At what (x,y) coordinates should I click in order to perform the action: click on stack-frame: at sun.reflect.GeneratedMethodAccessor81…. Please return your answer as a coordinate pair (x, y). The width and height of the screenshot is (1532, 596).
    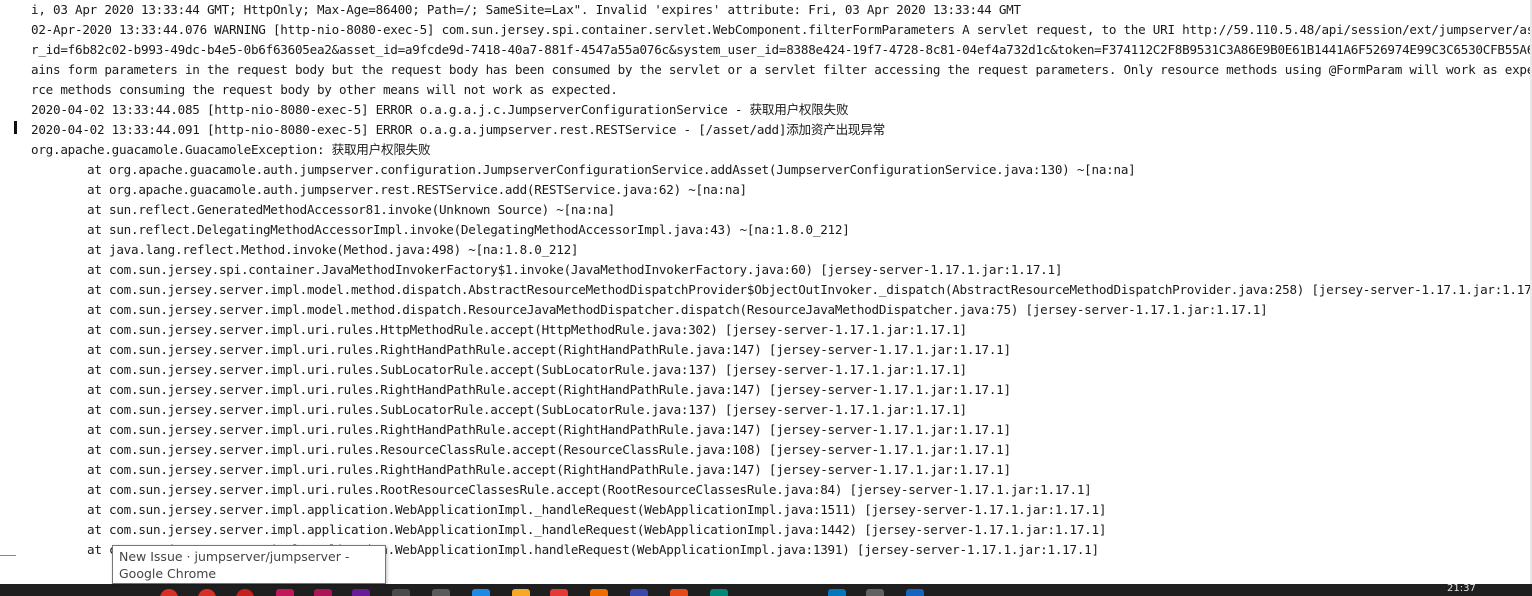
    Looking at the image, I should click on (351, 209).